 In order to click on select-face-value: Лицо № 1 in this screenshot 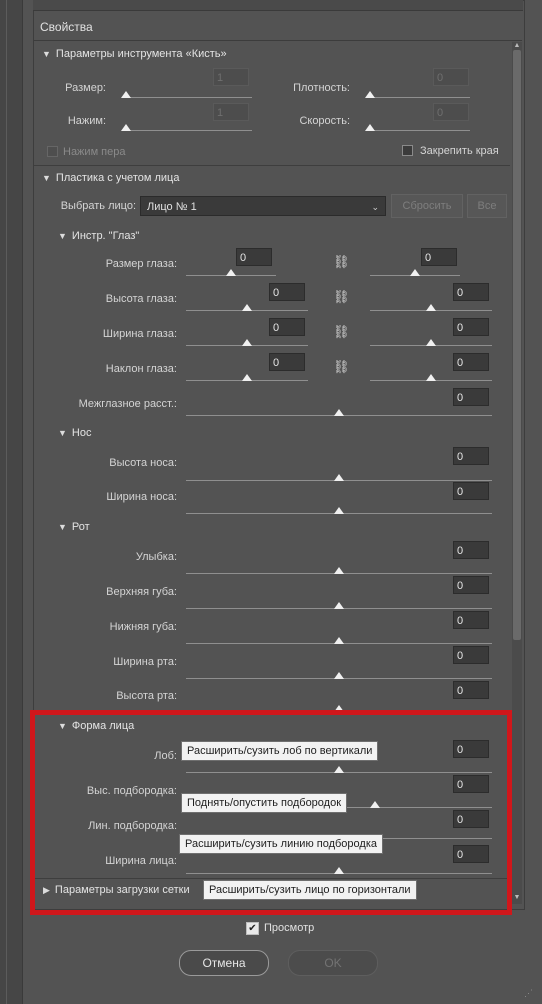, I will do `click(172, 207)`.